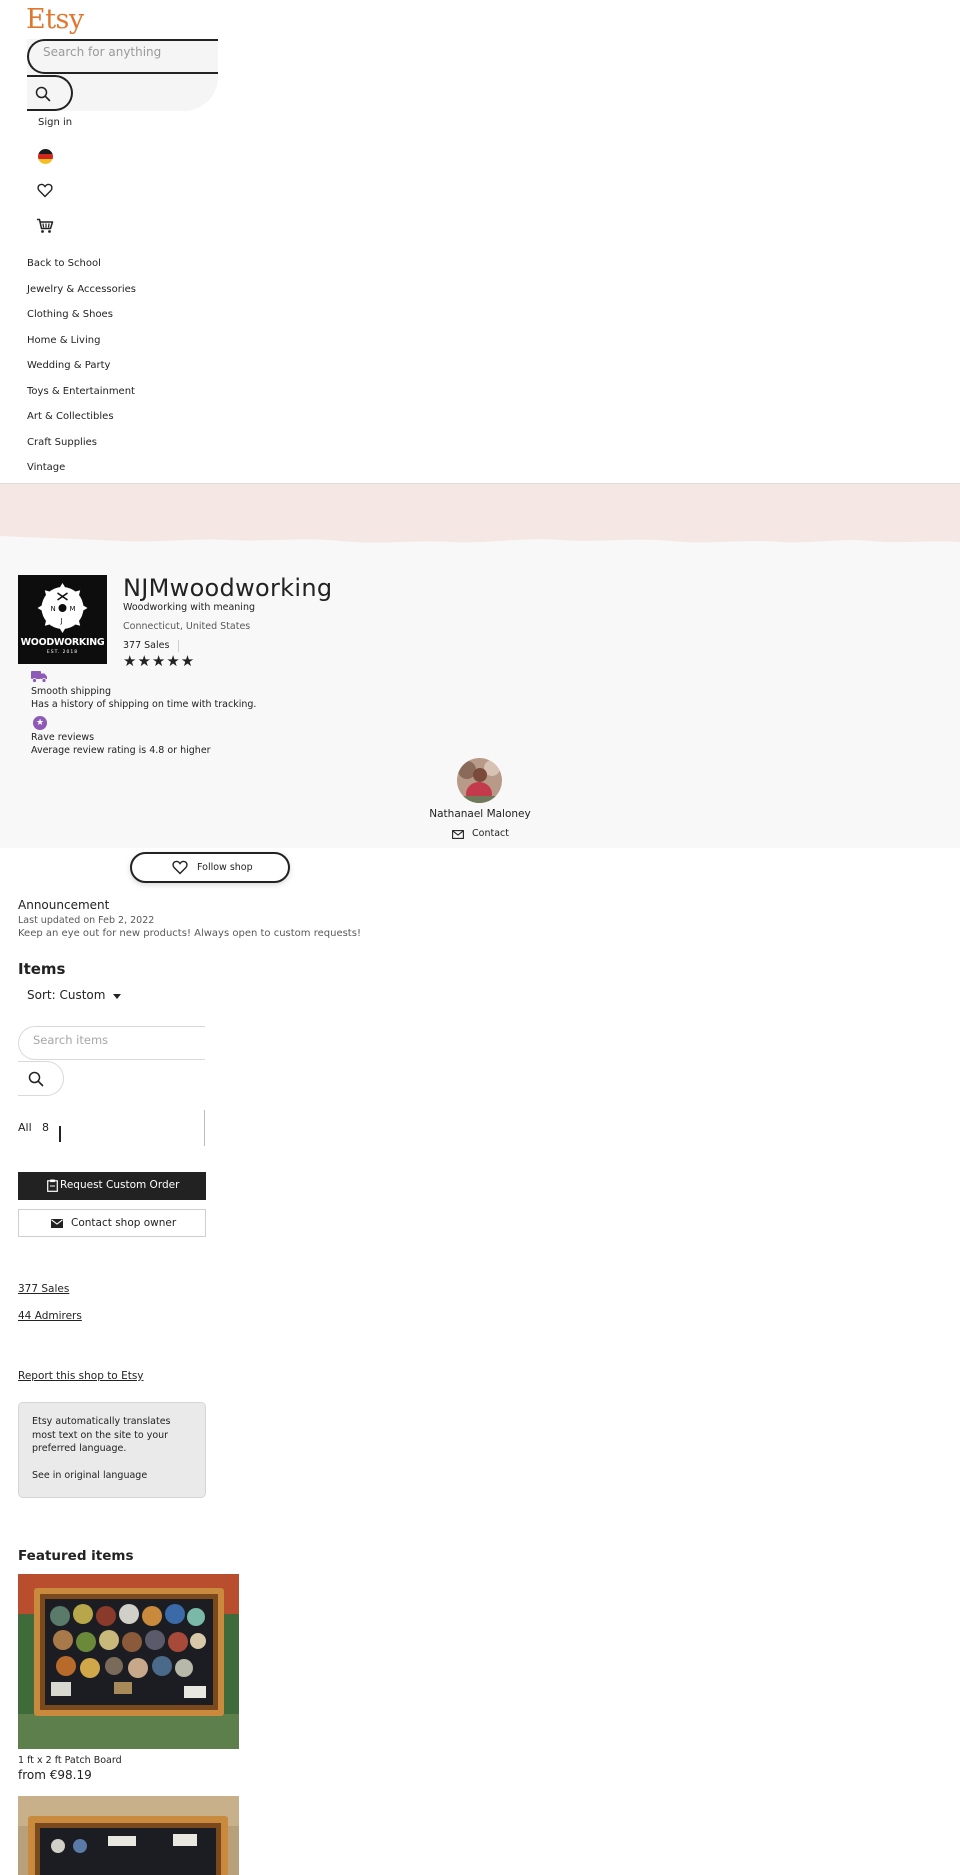 Image resolution: width=960 pixels, height=1875 pixels. Describe the element at coordinates (68, 365) in the screenshot. I see `category-wedding-party: Wedding & Party` at that location.